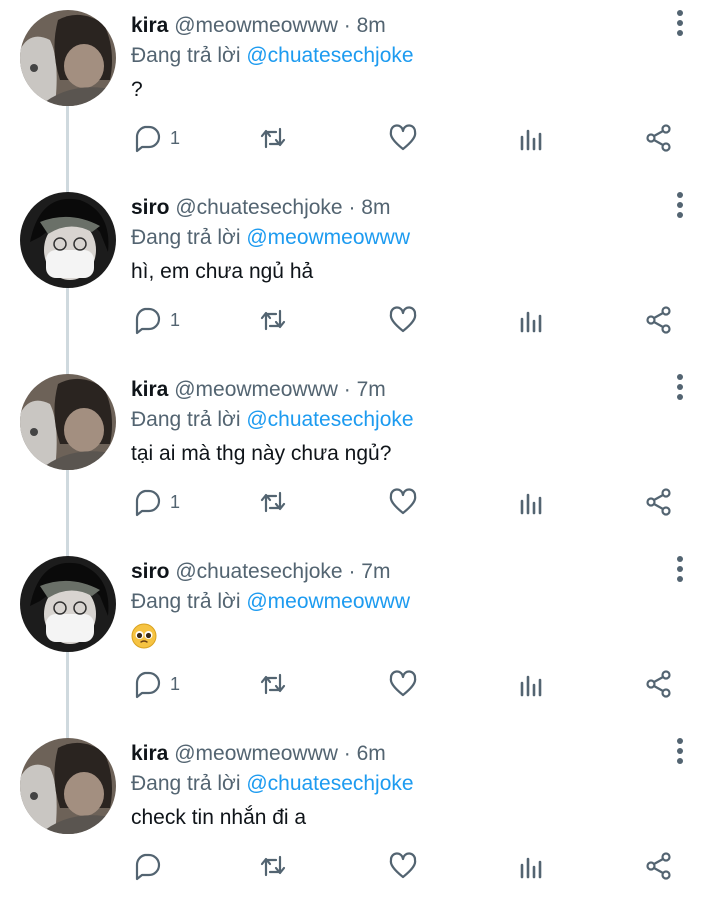  What do you see at coordinates (365, 753) in the screenshot?
I see `timestamp: · 6m` at bounding box center [365, 753].